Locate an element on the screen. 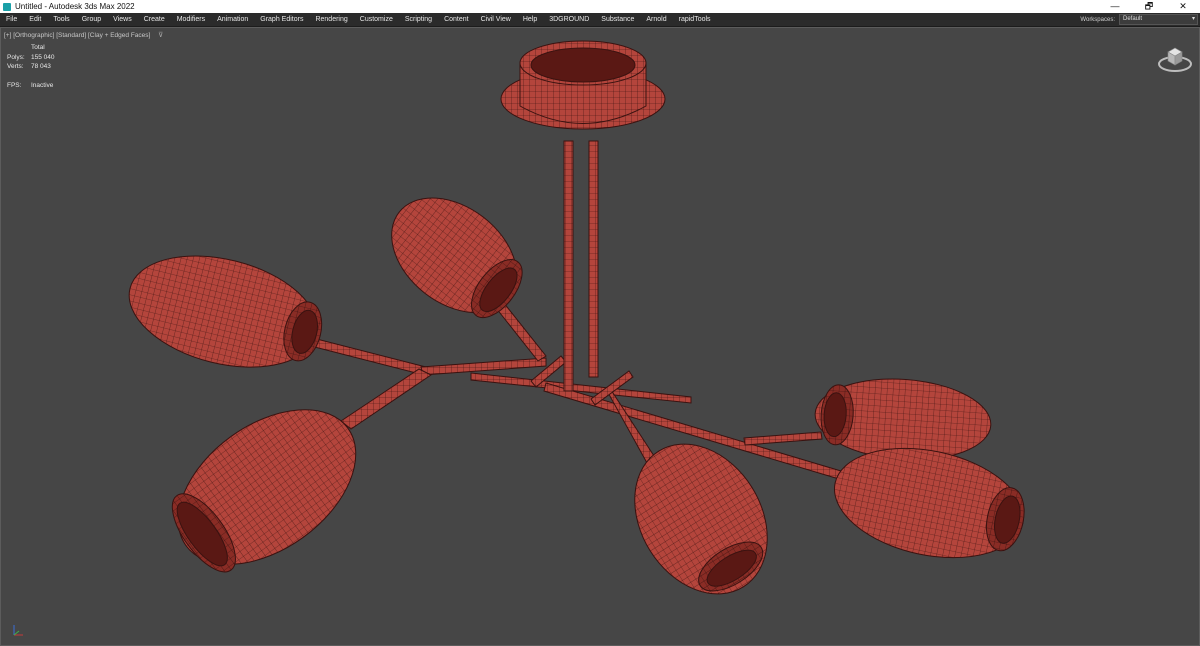 The width and height of the screenshot is (1200, 646). menu-create: Create is located at coordinates (154, 19).